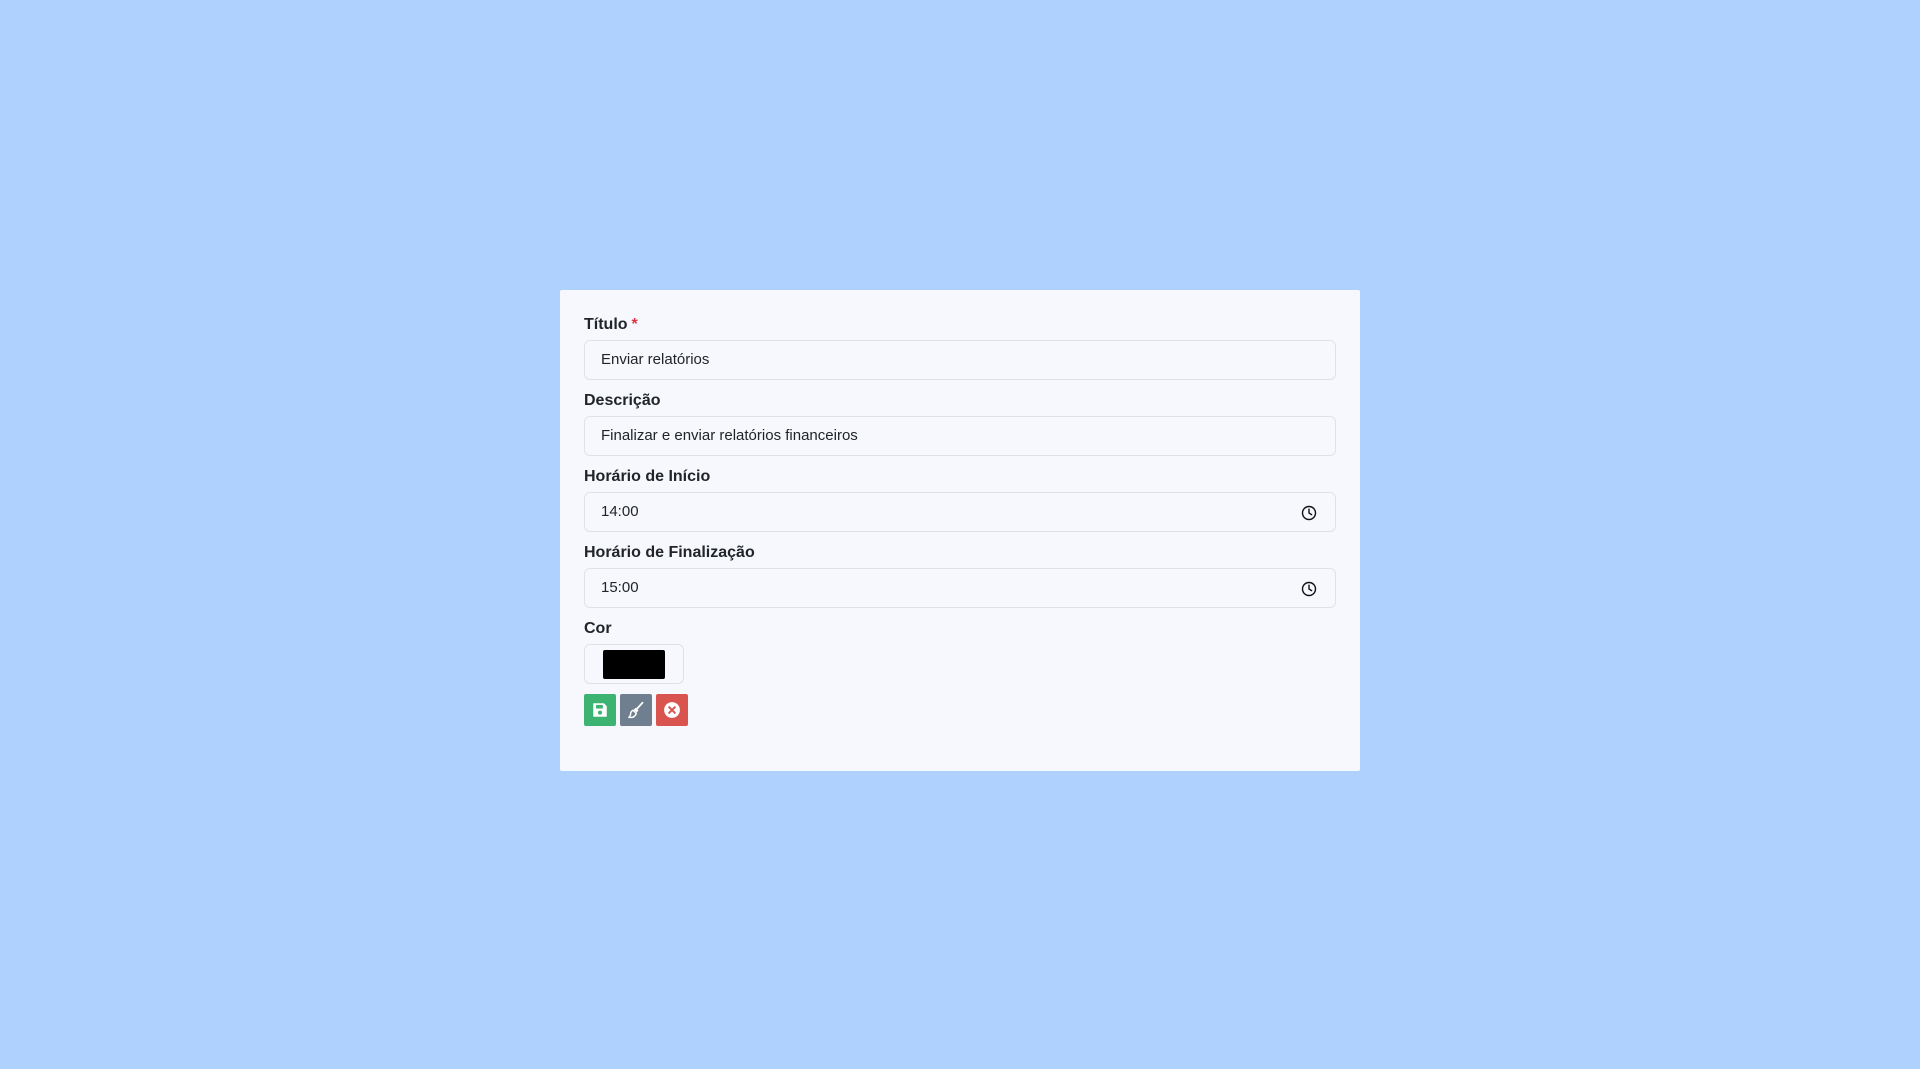 The image size is (1920, 1069). What do you see at coordinates (960, 651) in the screenshot?
I see `color-field: Cor` at bounding box center [960, 651].